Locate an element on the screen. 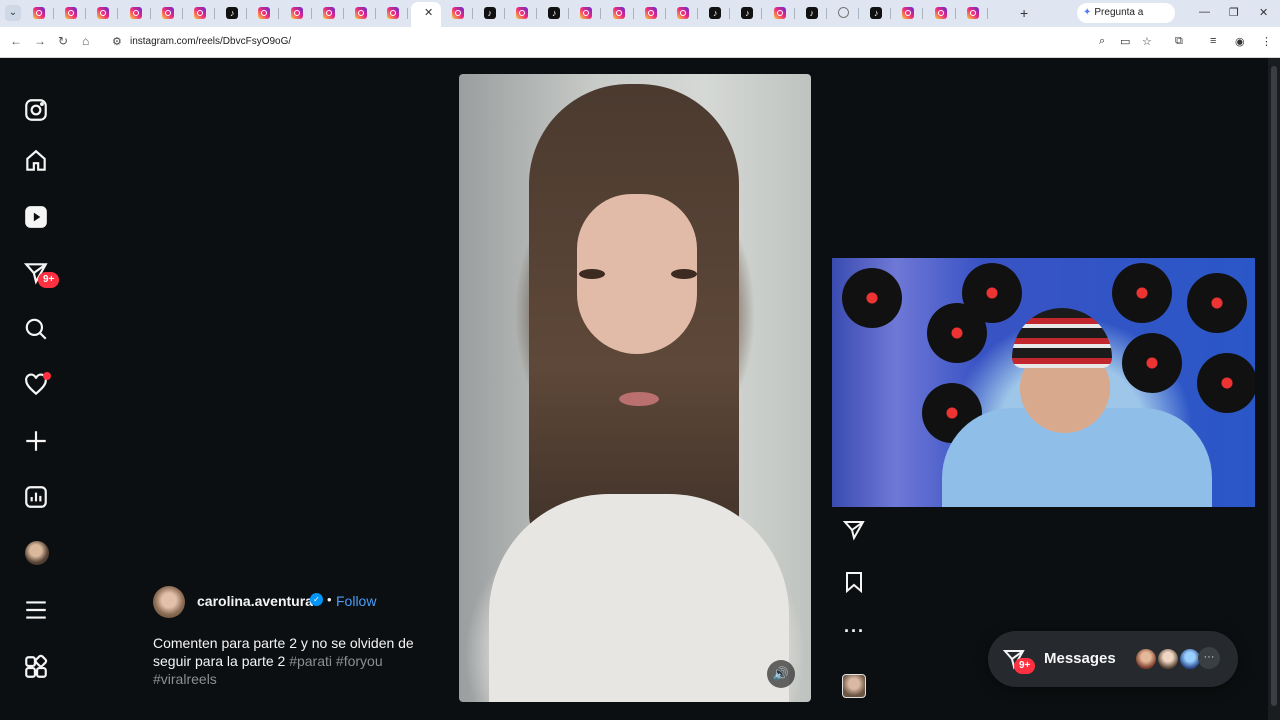 The width and height of the screenshot is (1280, 720). profile-icon: ◉ is located at coordinates (1240, 41).